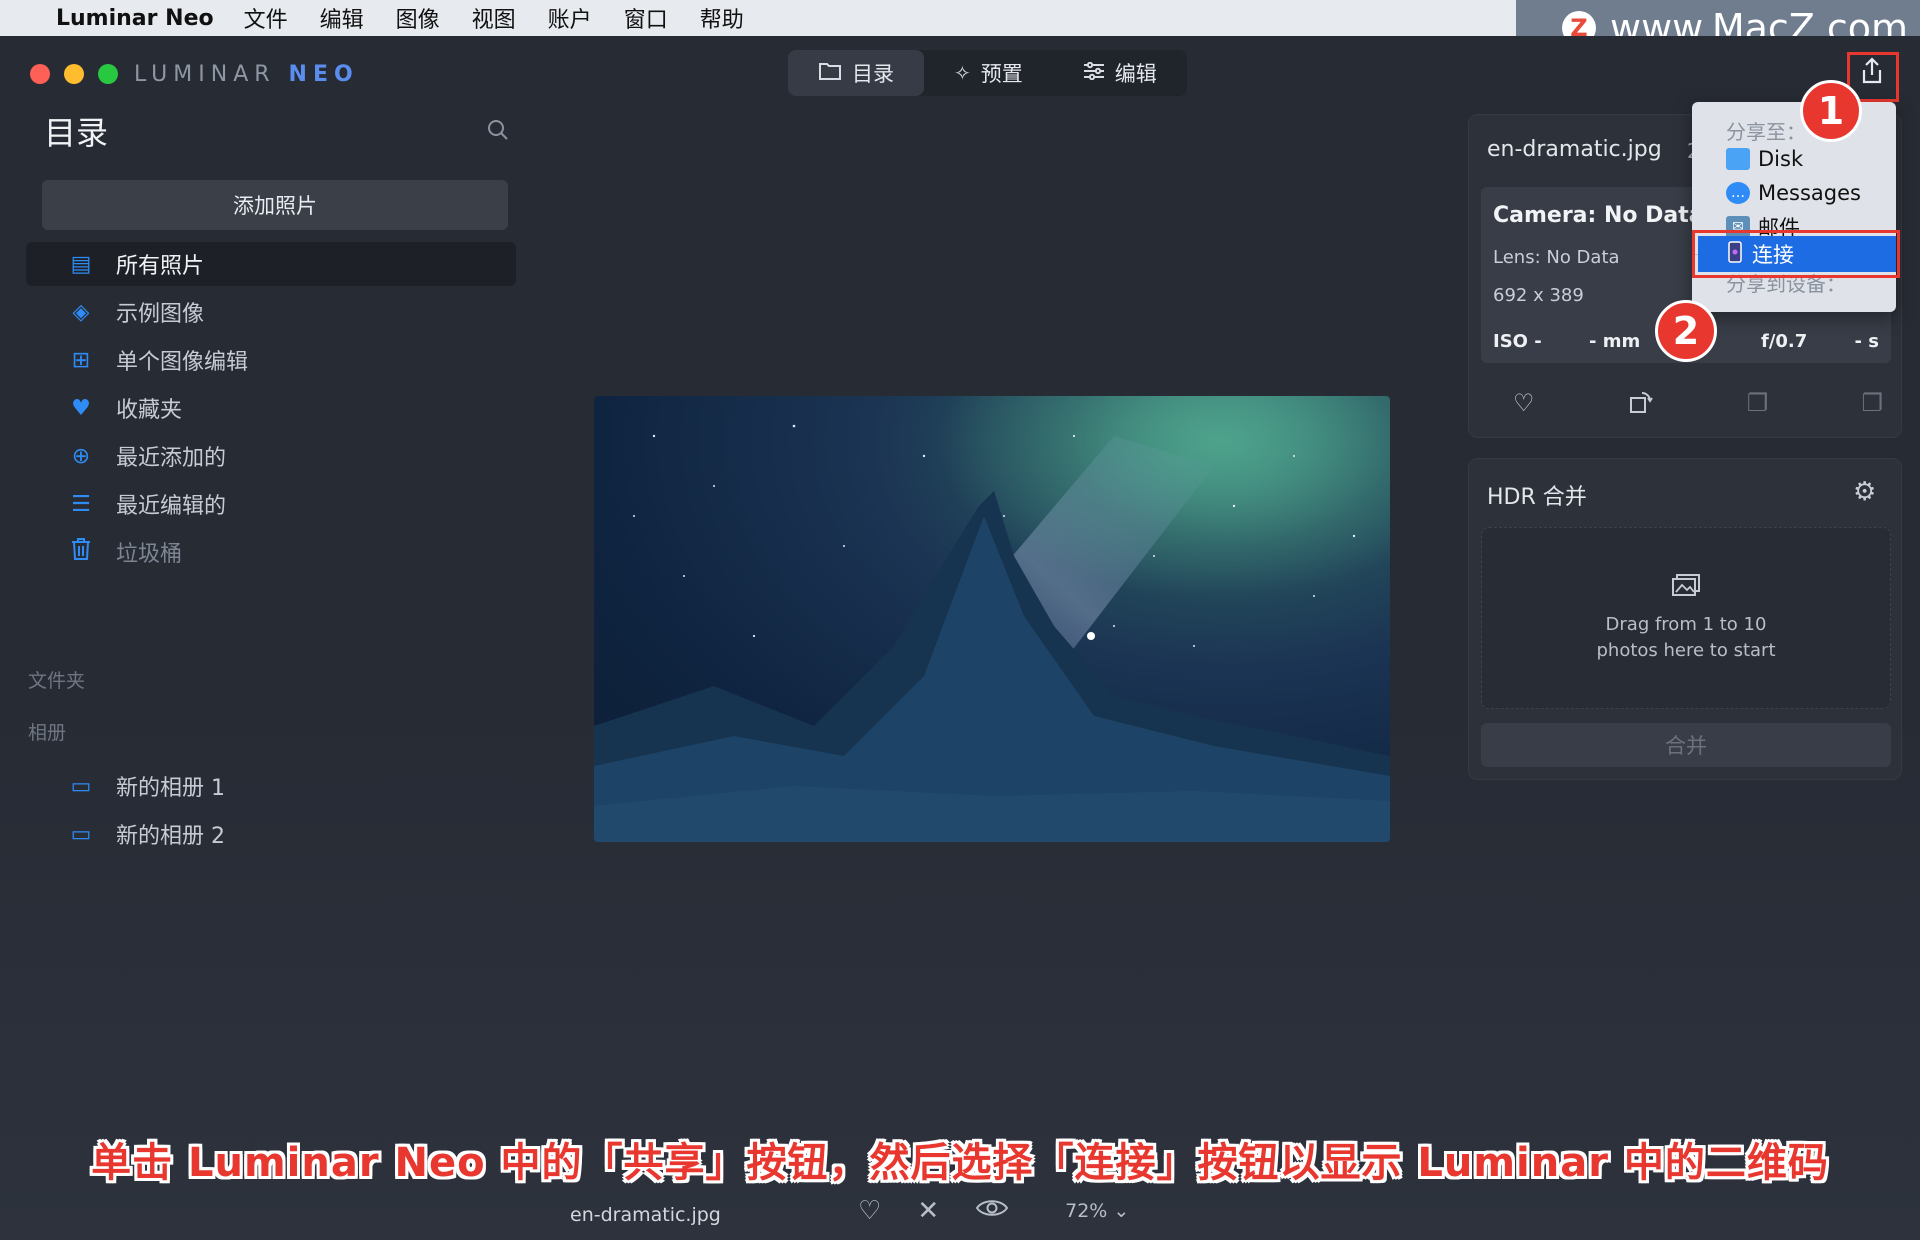  I want to click on annotation-badge-1: 1, so click(1831, 111).